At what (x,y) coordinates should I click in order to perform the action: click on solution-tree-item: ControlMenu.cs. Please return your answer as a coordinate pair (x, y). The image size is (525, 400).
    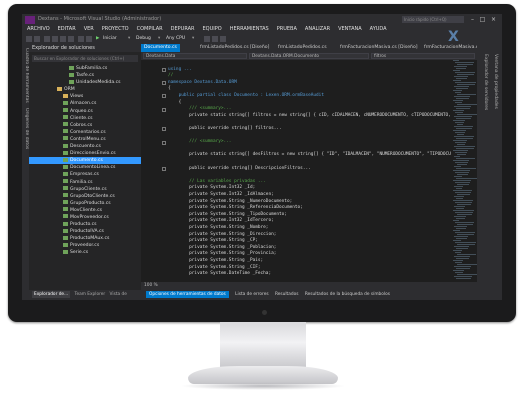
    Looking at the image, I should click on (85, 139).